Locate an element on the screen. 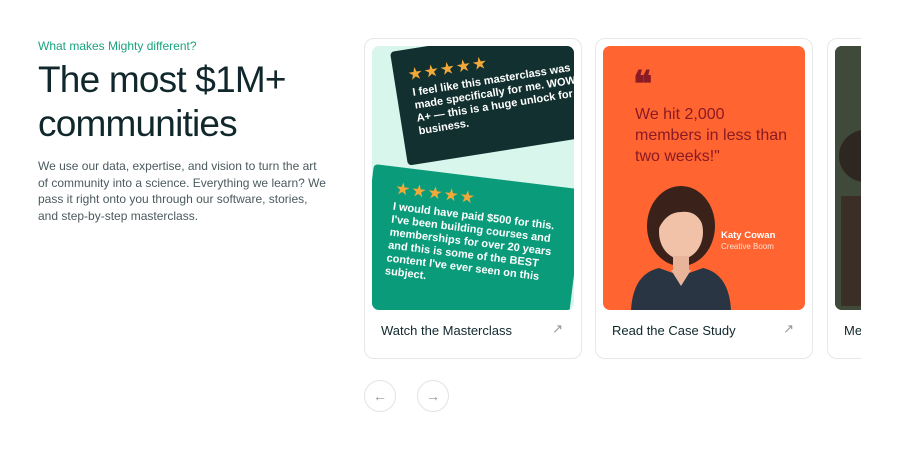 This screenshot has width=900, height=452. quote-mark-icon: ❝ is located at coordinates (643, 84).